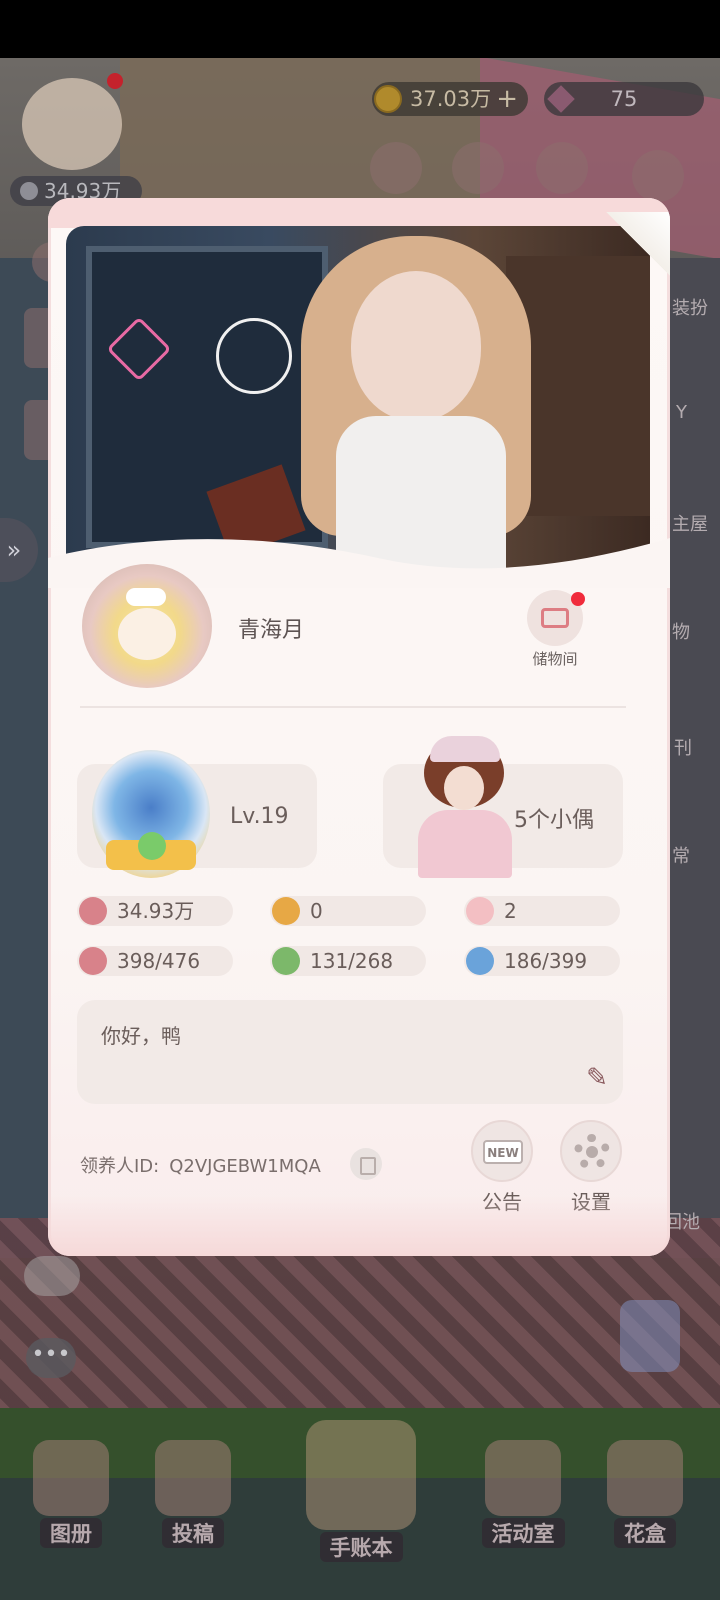  Describe the element at coordinates (286, 961) in the screenshot. I see `furniture-icon` at that location.